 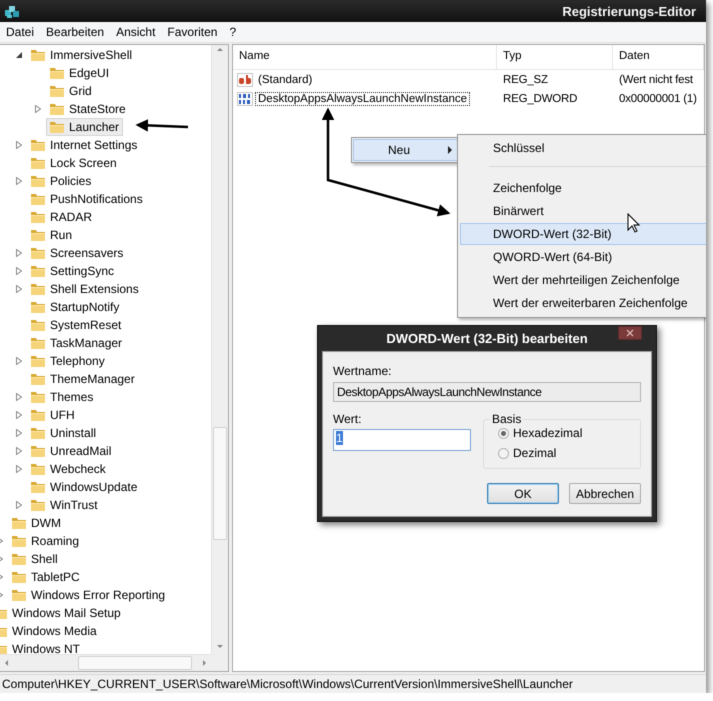 I want to click on menu-item: Ansicht, so click(x=136, y=32).